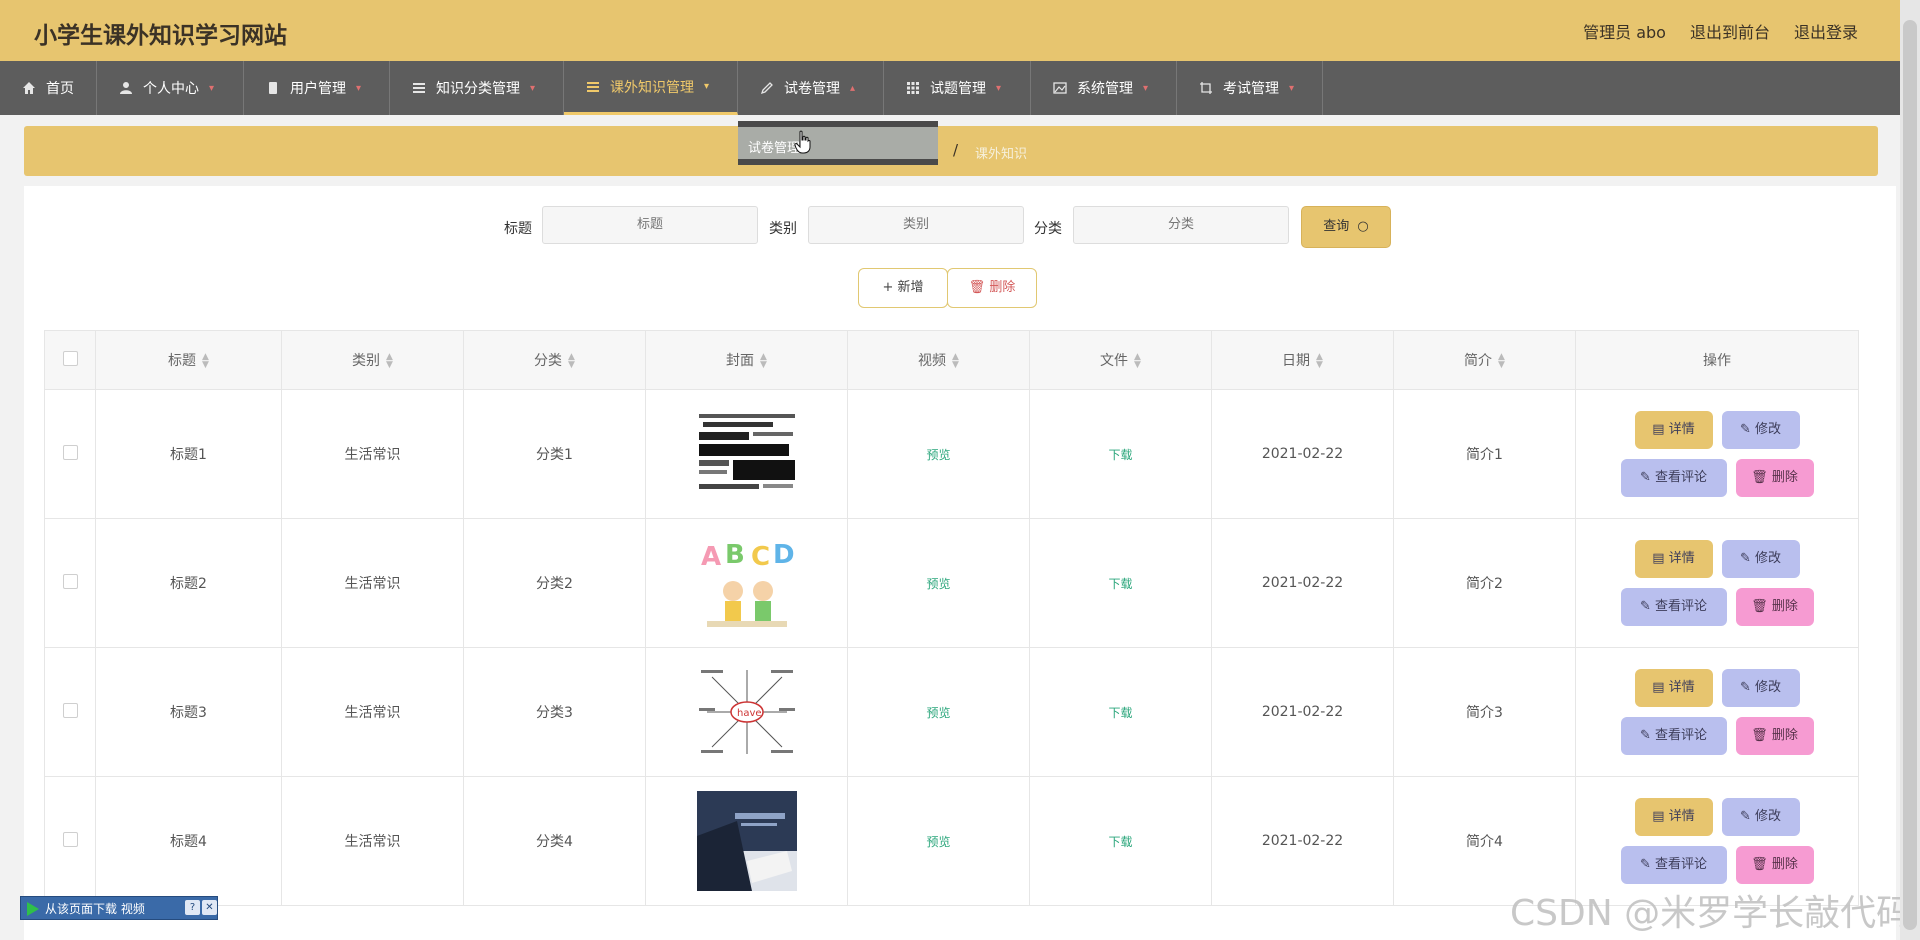 The image size is (1920, 940). I want to click on add-button: + 新增, so click(903, 288).